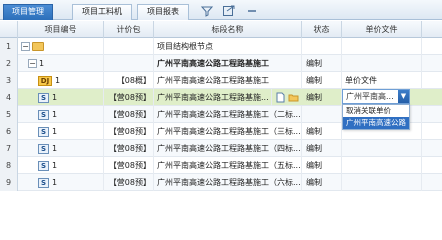 This screenshot has height=240, width=442. Describe the element at coordinates (376, 123) in the screenshot. I see `dropdown-option-guangzhou: 广州平南高速公路` at that location.